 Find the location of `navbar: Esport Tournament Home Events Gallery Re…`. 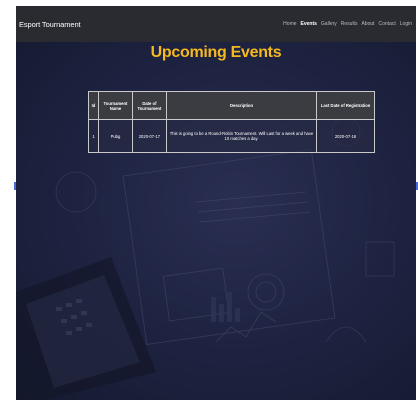

navbar: Esport Tournament Home Events Gallery Re… is located at coordinates (216, 24).